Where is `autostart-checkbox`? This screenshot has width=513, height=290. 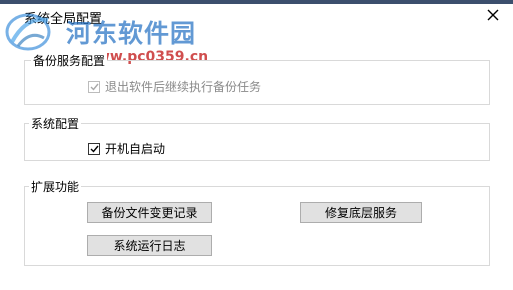 autostart-checkbox is located at coordinates (94, 148).